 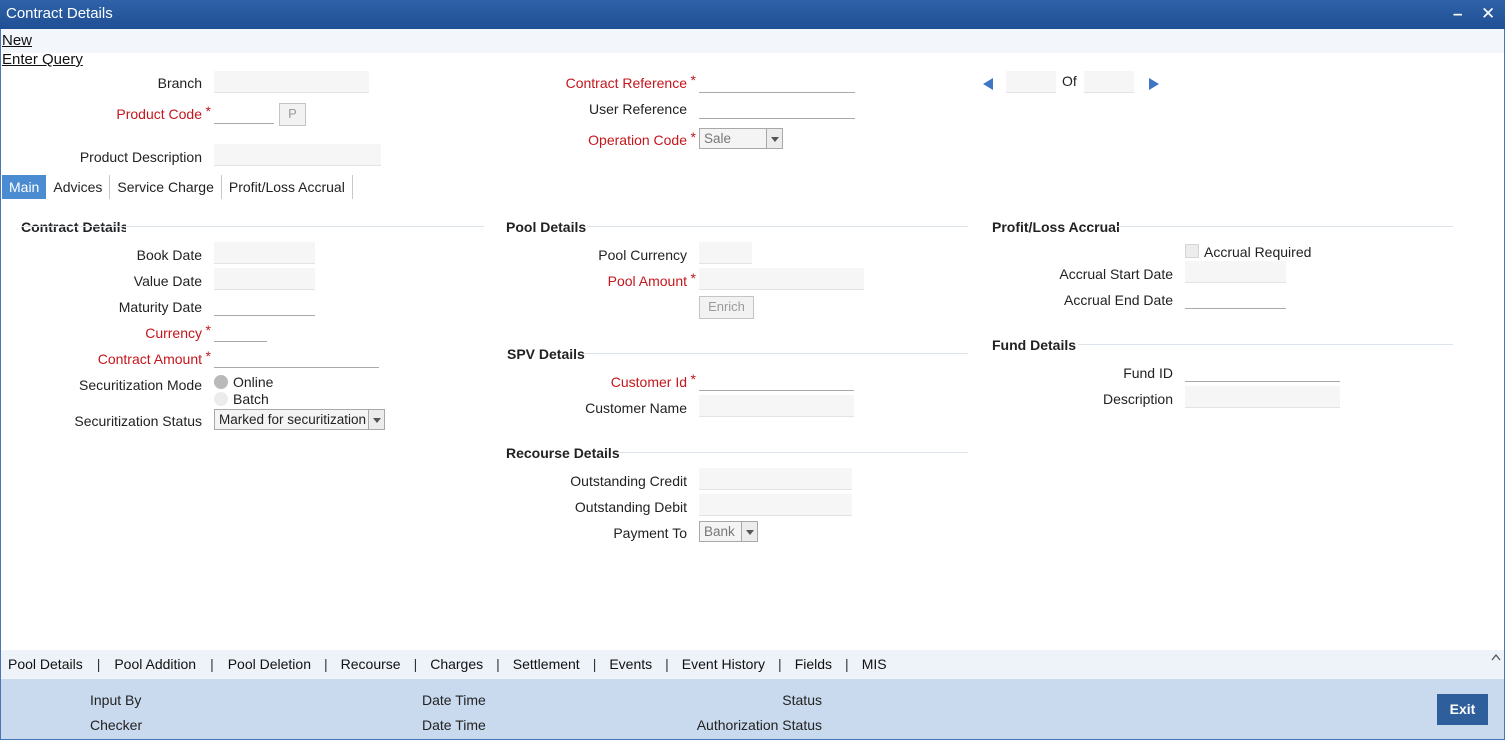 What do you see at coordinates (221, 382) in the screenshot?
I see `online-radio` at bounding box center [221, 382].